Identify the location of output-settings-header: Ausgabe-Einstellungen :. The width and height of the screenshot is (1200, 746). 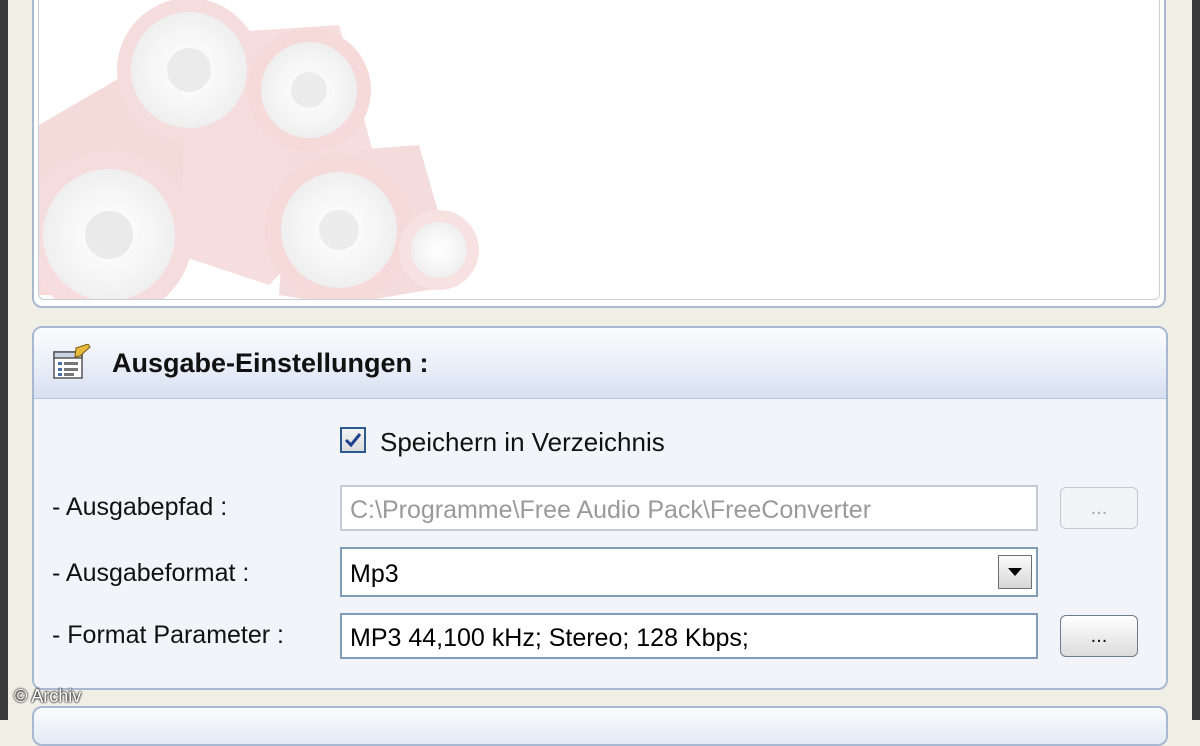
(600, 363).